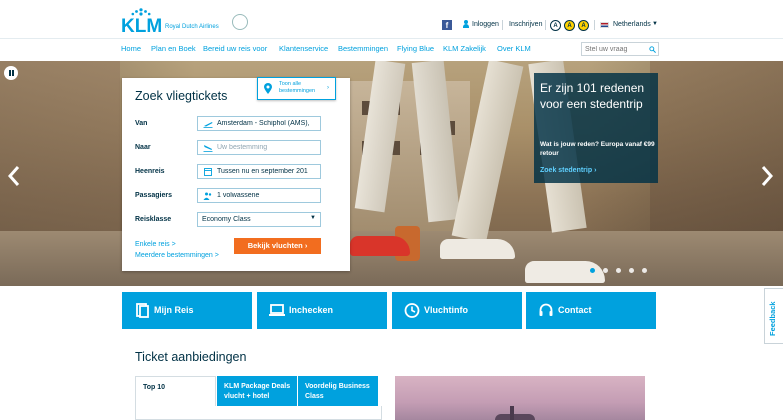 The image size is (783, 420). Describe the element at coordinates (277, 310) in the screenshot. I see `laptop-icon` at that location.